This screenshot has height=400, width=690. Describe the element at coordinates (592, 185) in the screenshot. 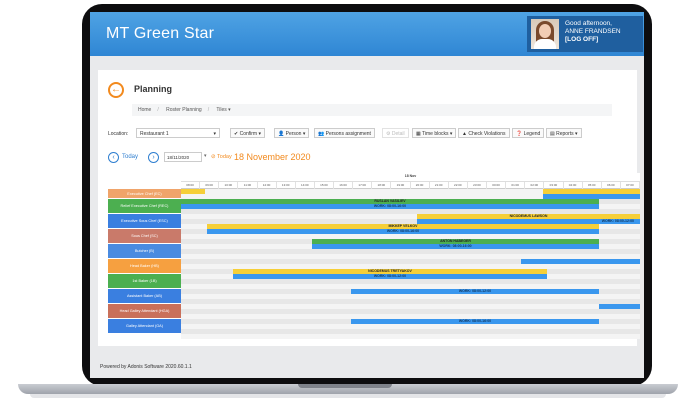

I see `hour-label: 05:00` at that location.